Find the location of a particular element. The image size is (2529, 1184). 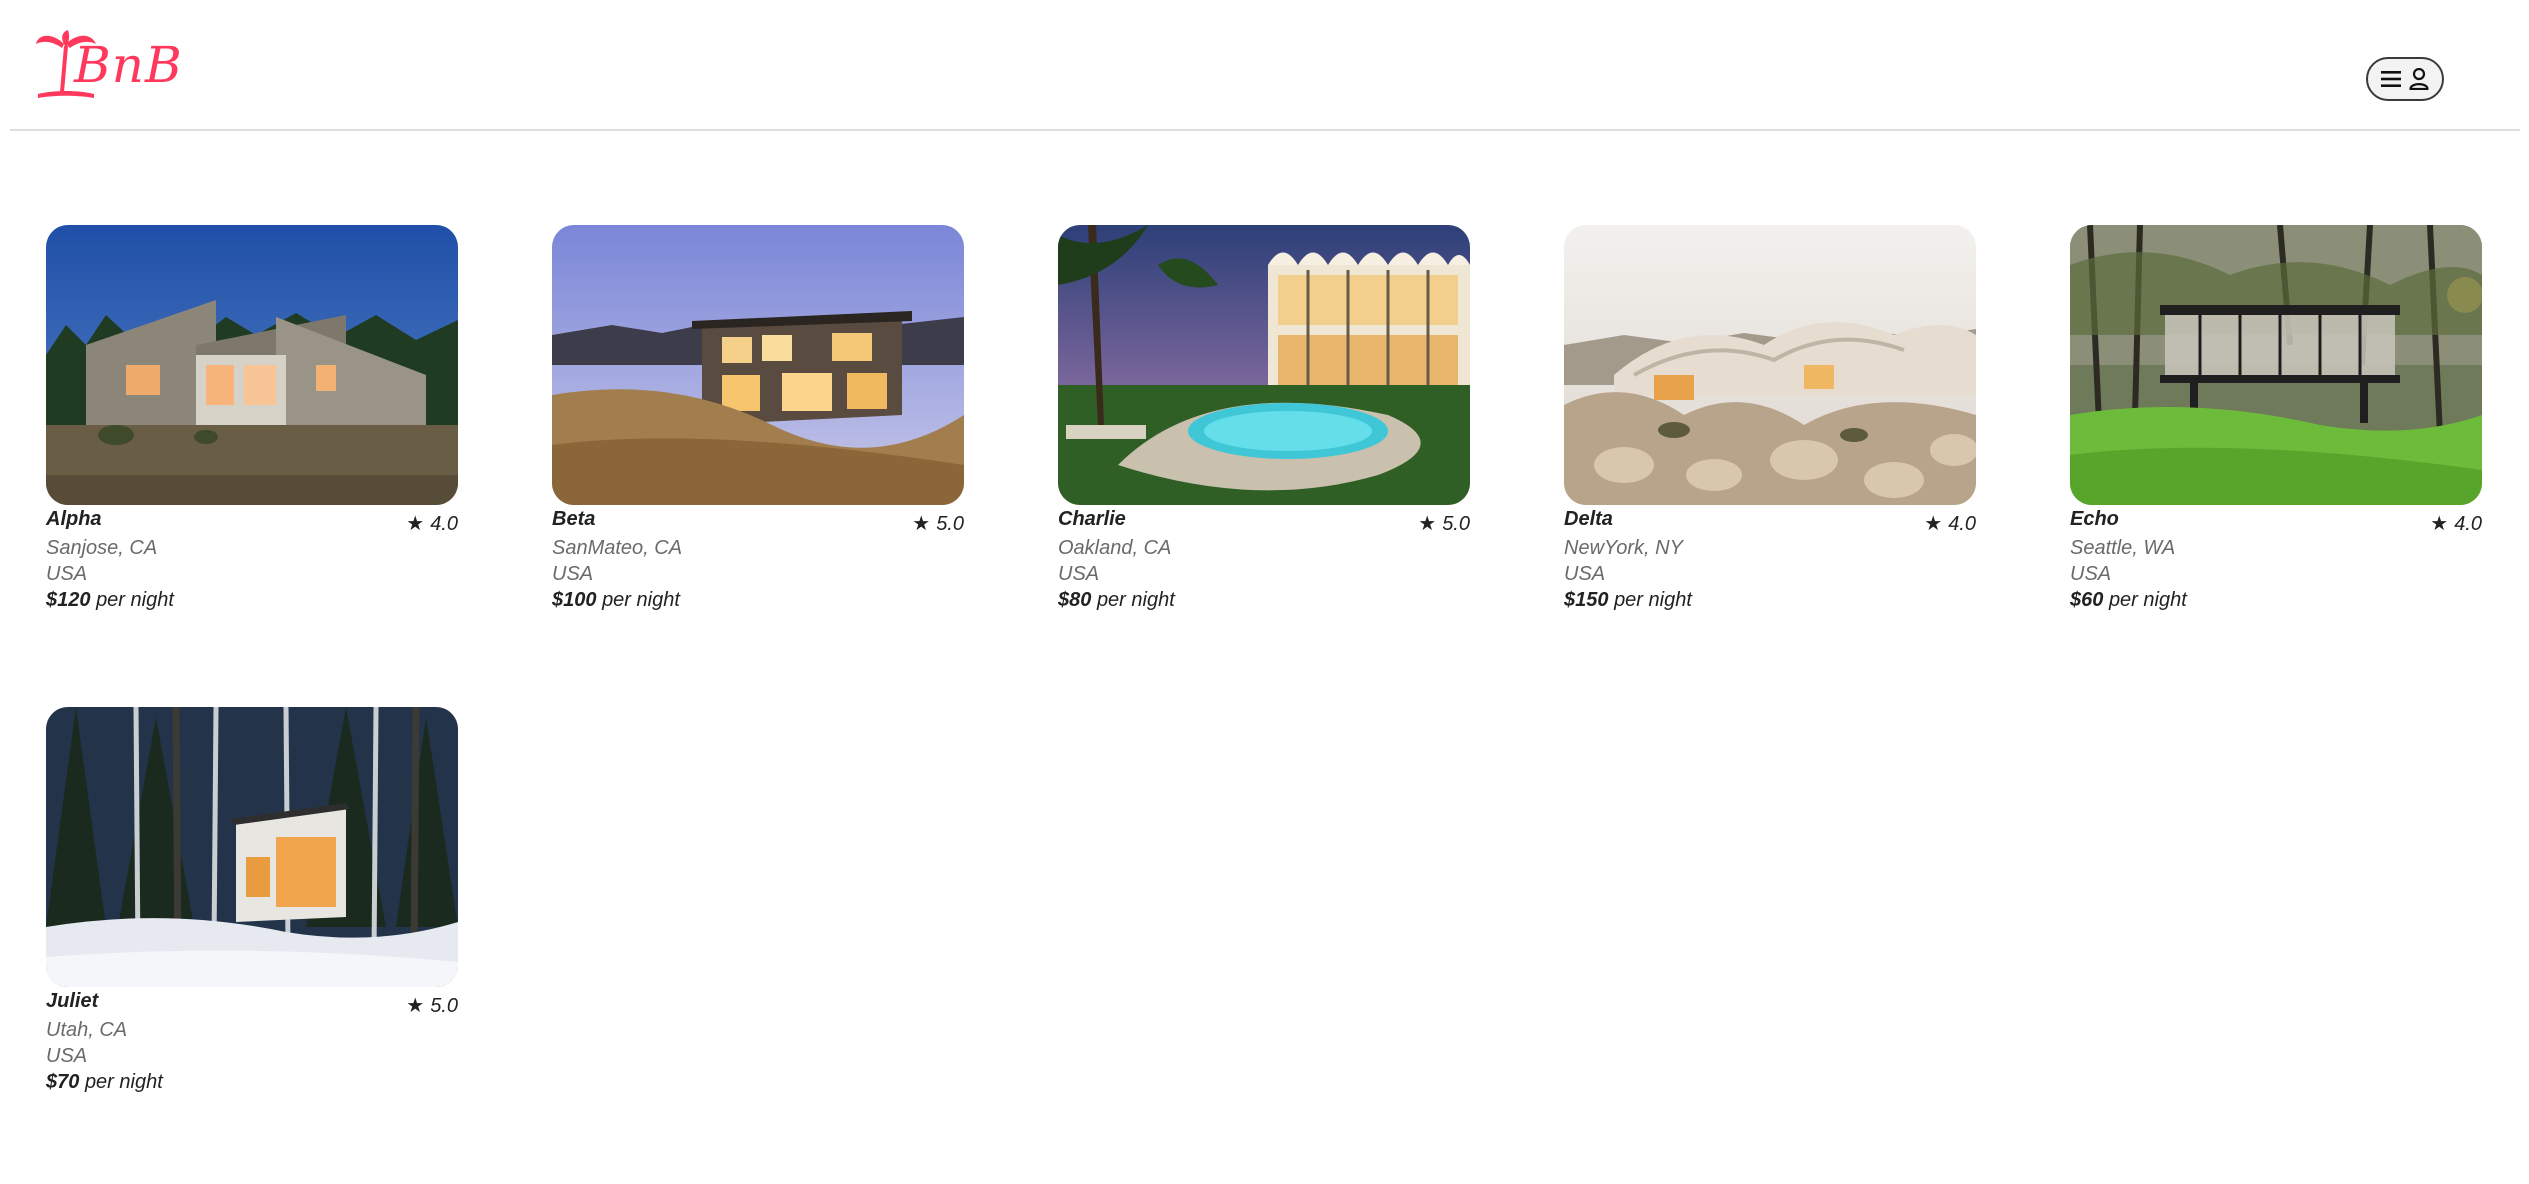

brand-logo: BnB is located at coordinates (134, 66).